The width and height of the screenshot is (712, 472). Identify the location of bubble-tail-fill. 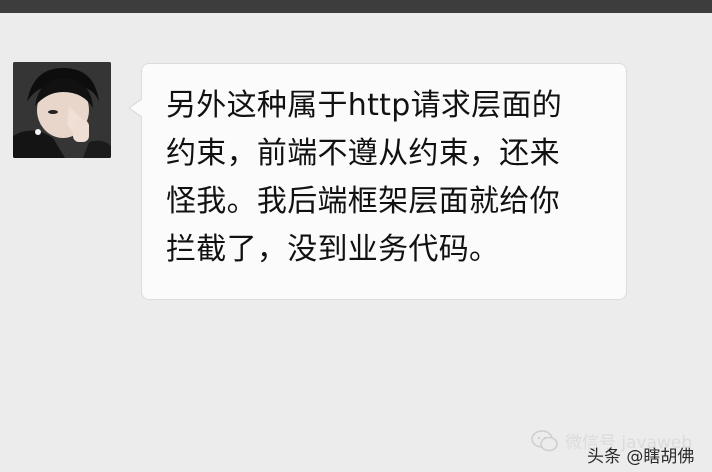
(136, 108).